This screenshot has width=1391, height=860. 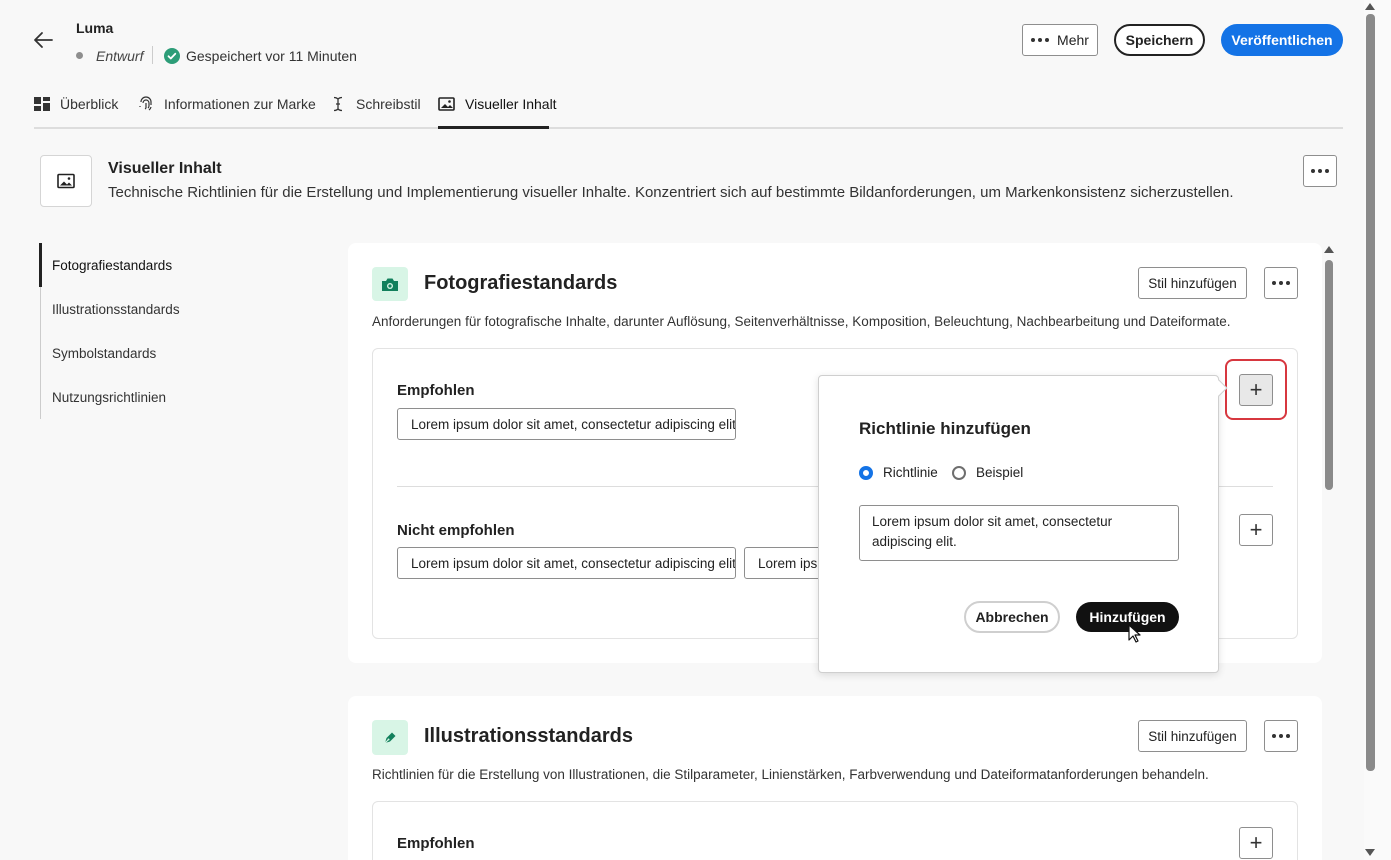 I want to click on radio-example: Beispiel, so click(x=987, y=472).